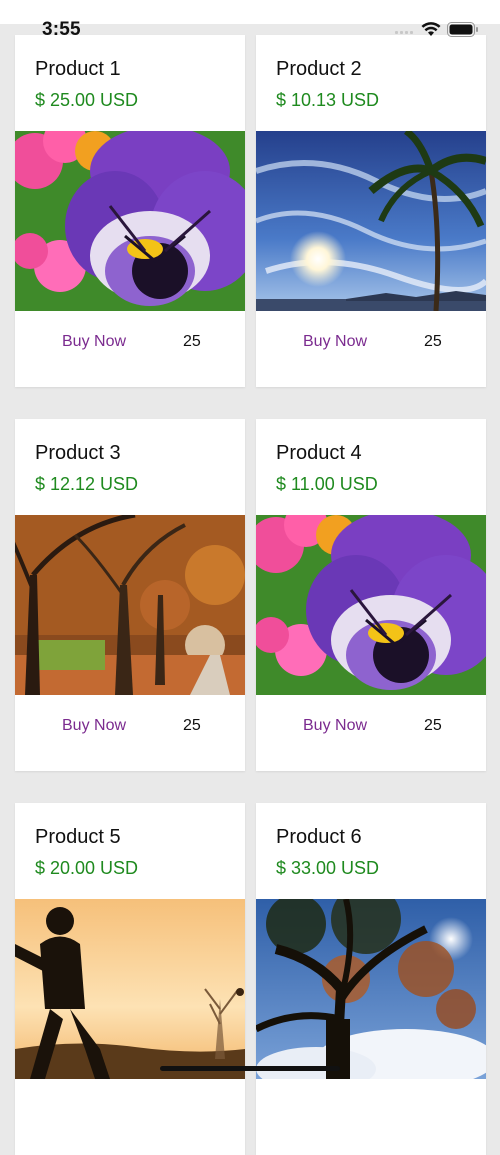  Describe the element at coordinates (78, 453) in the screenshot. I see `product-title: Product 3` at that location.